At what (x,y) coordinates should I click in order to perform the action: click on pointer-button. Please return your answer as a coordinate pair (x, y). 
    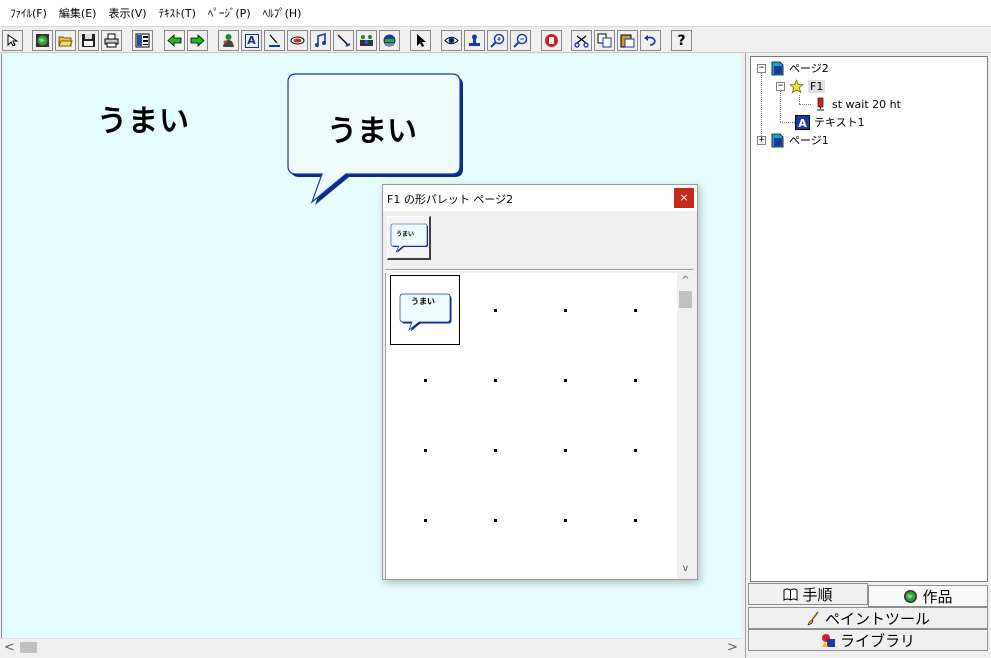
    Looking at the image, I should click on (420, 40).